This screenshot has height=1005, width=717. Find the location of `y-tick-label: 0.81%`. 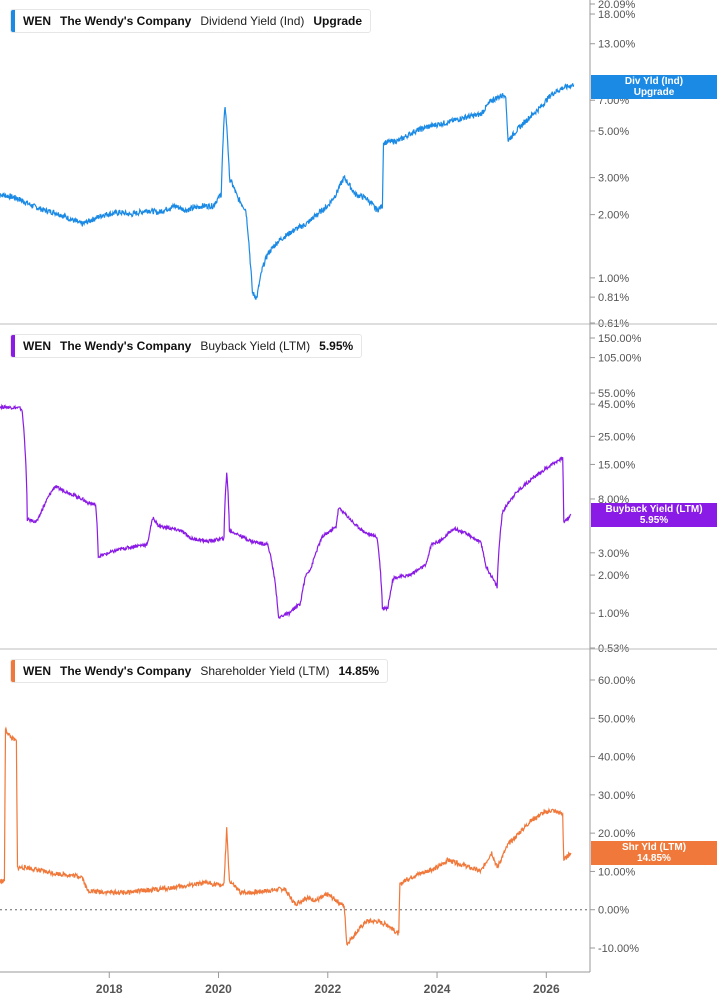

y-tick-label: 0.81% is located at coordinates (613, 298).